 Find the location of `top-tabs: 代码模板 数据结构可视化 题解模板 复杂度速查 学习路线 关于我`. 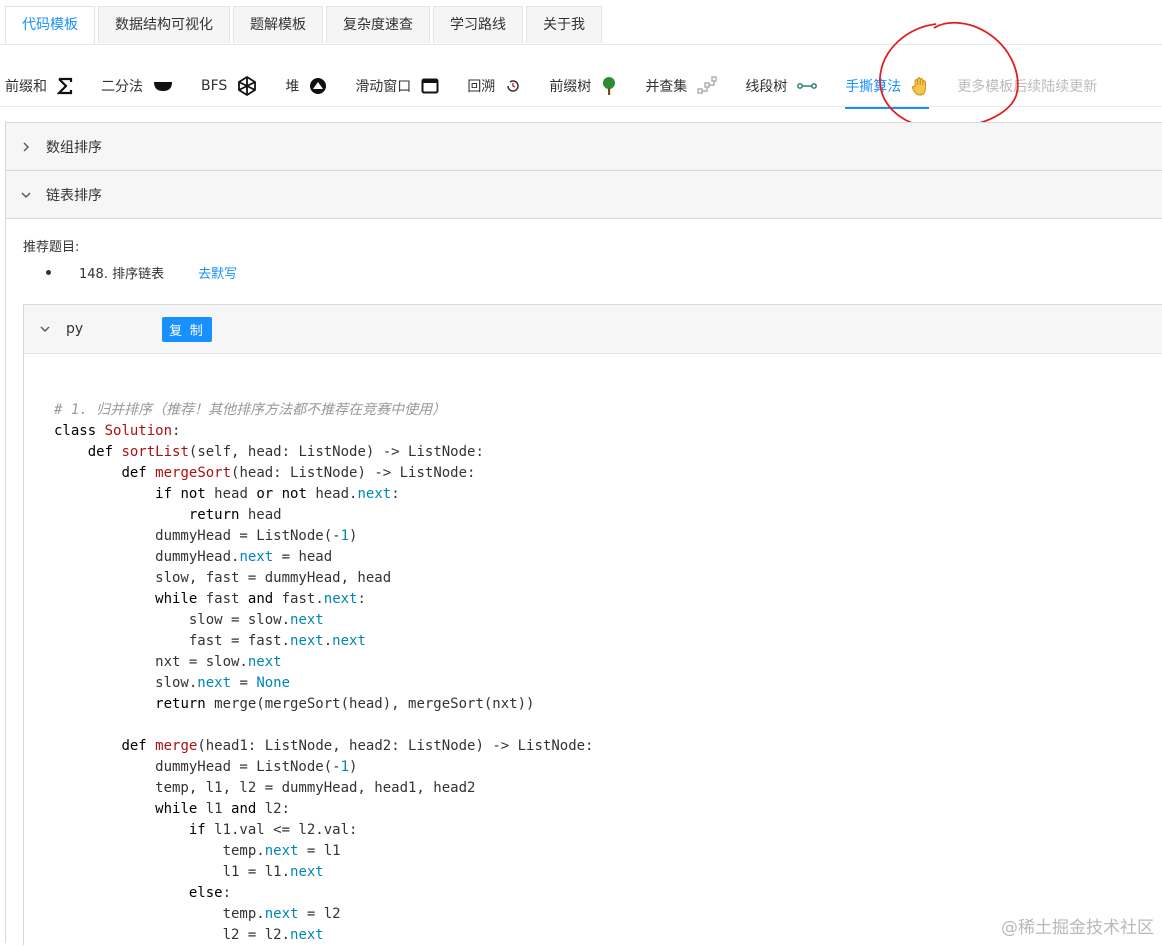

top-tabs: 代码模板 数据结构可视化 题解模板 复杂度速查 学习路线 关于我 is located at coordinates (305, 25).